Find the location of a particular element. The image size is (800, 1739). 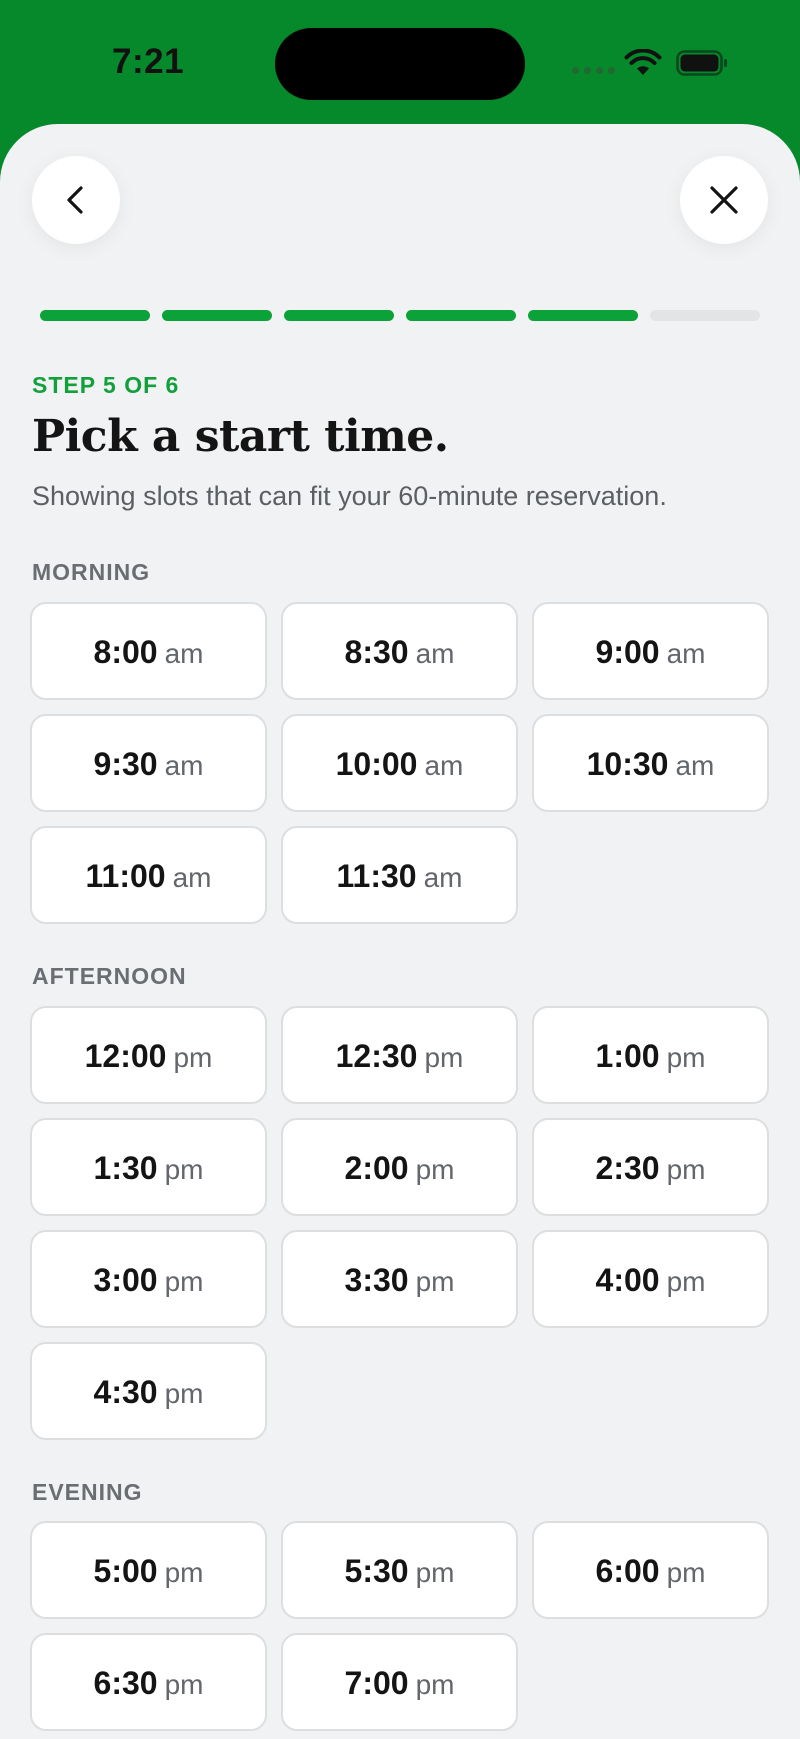

time-slot-time: 3:30 is located at coordinates (376, 1280).